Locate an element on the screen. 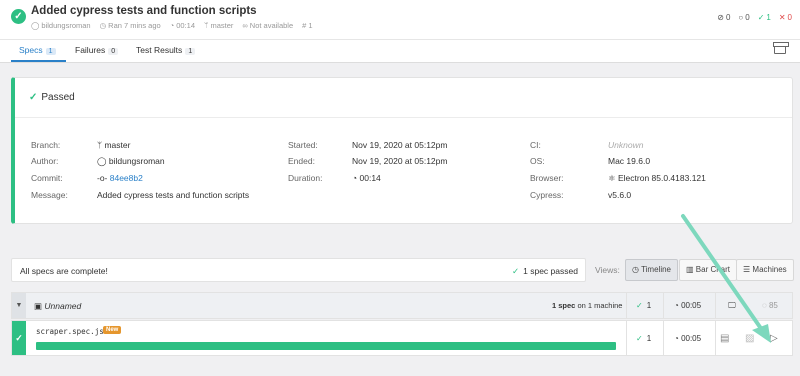 Image resolution: width=800 pixels, height=376 pixels. complete-text: All specs are complete! is located at coordinates (64, 271).